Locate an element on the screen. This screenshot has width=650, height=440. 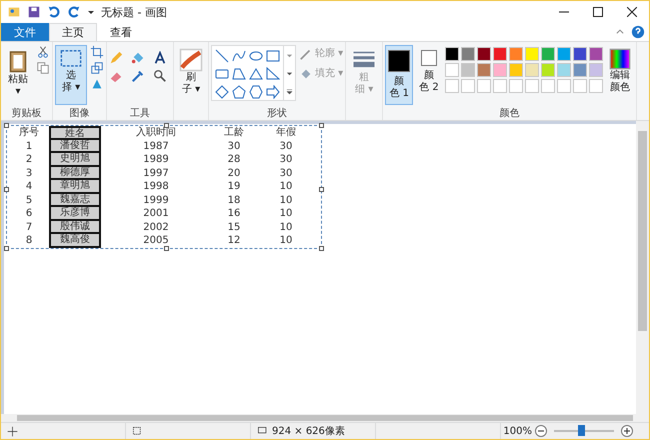
file-menu-button: 文件 is located at coordinates (25, 32).